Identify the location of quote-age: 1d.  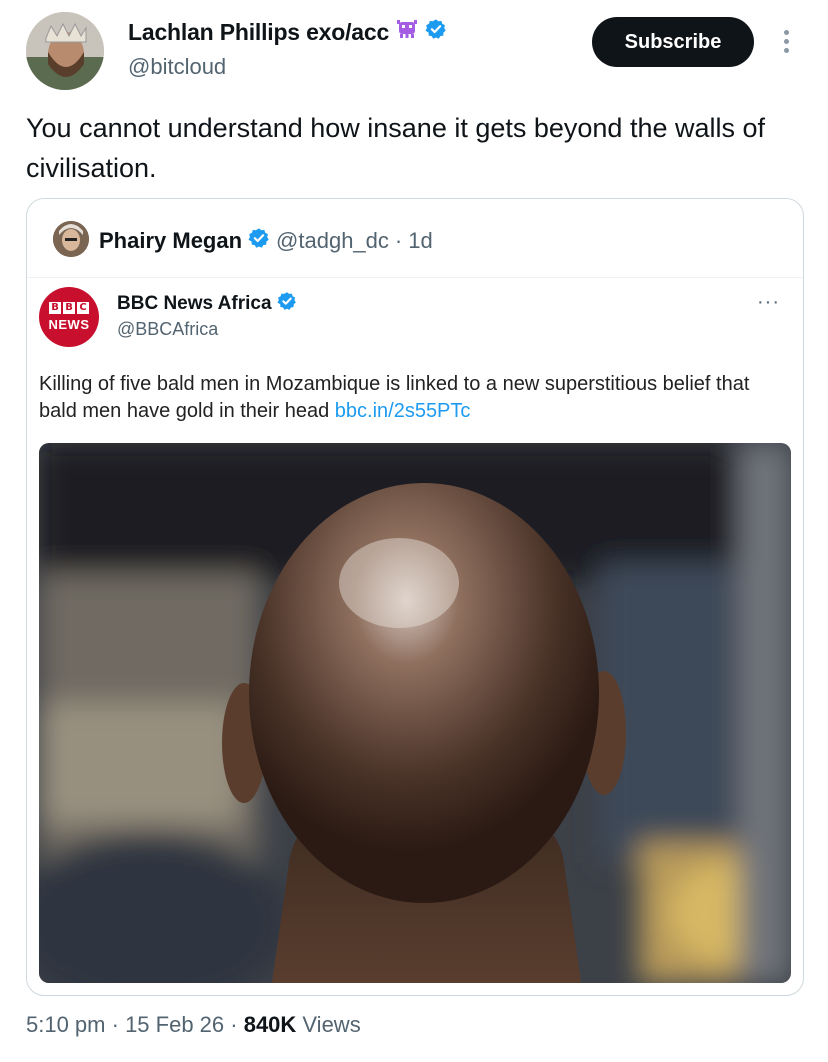
(420, 240).